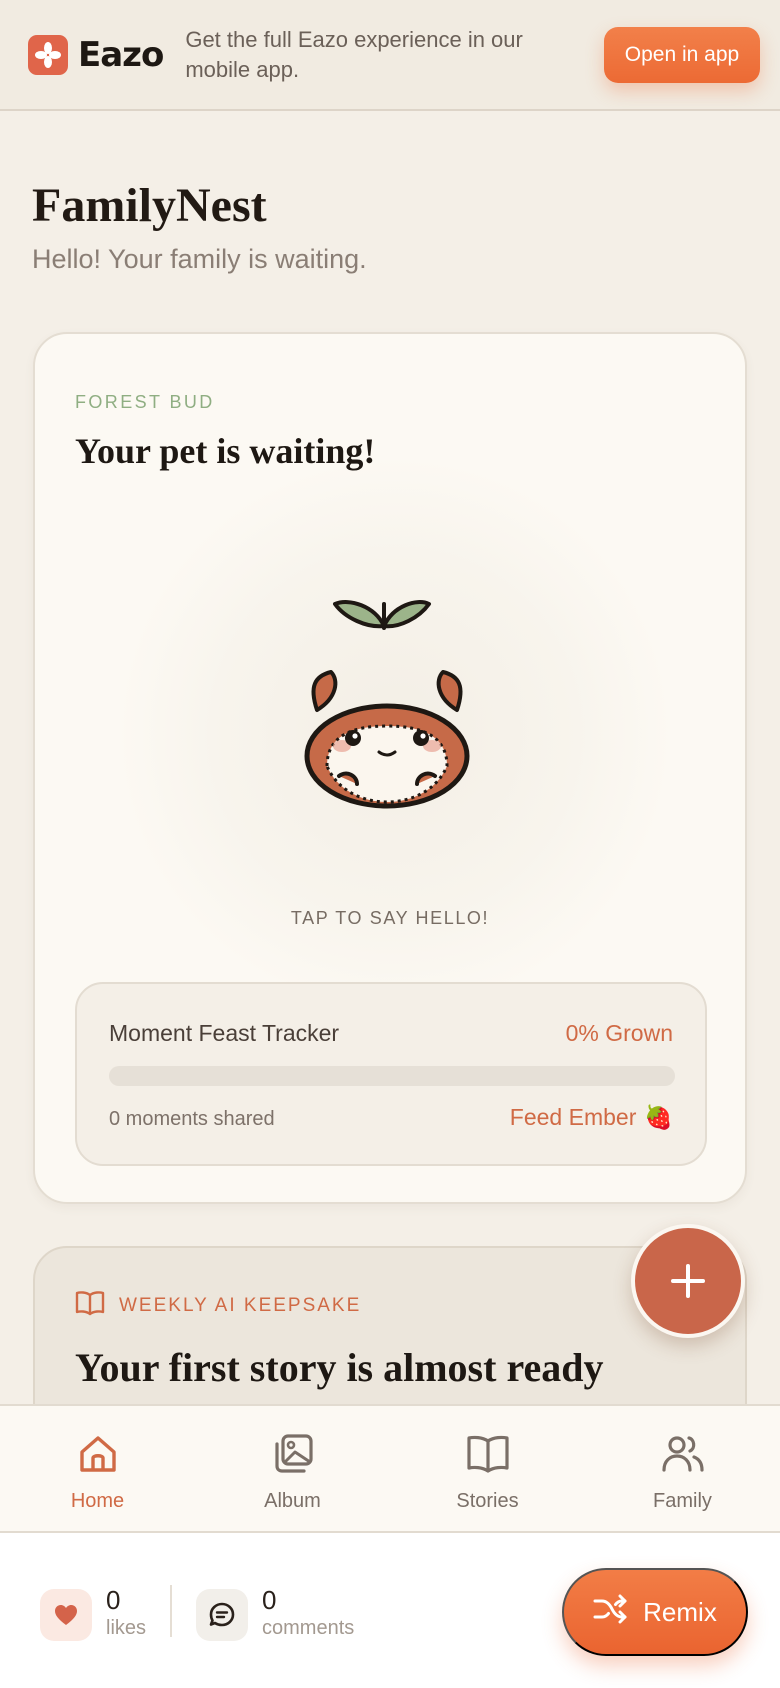 This screenshot has height=1688, width=780. I want to click on tracker-title: Moment Feast Tracker, so click(224, 1033).